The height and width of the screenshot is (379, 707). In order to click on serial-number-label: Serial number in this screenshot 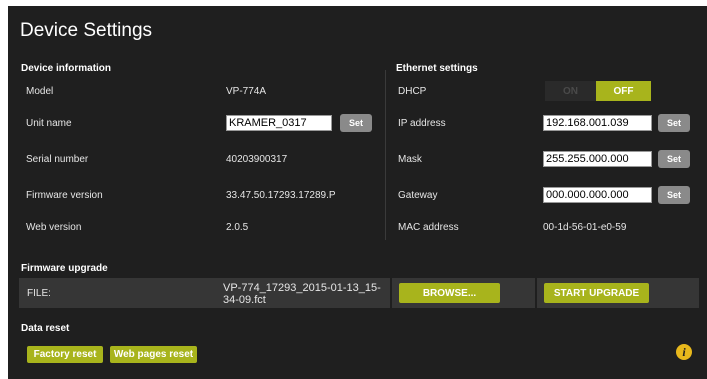, I will do `click(57, 159)`.